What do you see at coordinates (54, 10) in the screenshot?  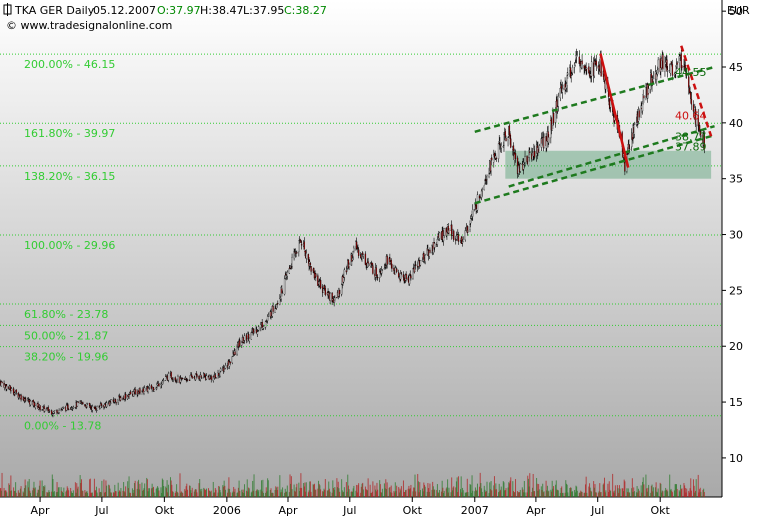 I see `symbol-label: TKA GER Daily` at bounding box center [54, 10].